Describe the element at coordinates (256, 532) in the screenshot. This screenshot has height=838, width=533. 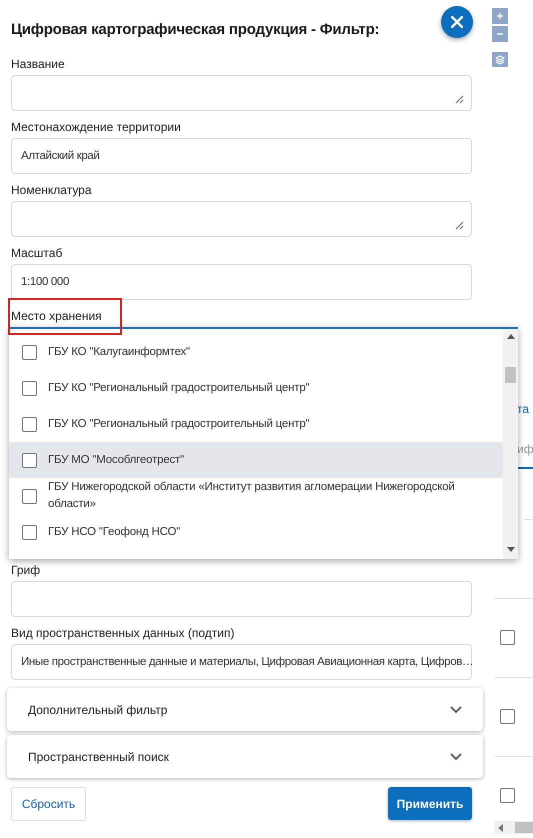
I see `dropdown-option: ГБУ НСО "Геофонд НСО"` at that location.